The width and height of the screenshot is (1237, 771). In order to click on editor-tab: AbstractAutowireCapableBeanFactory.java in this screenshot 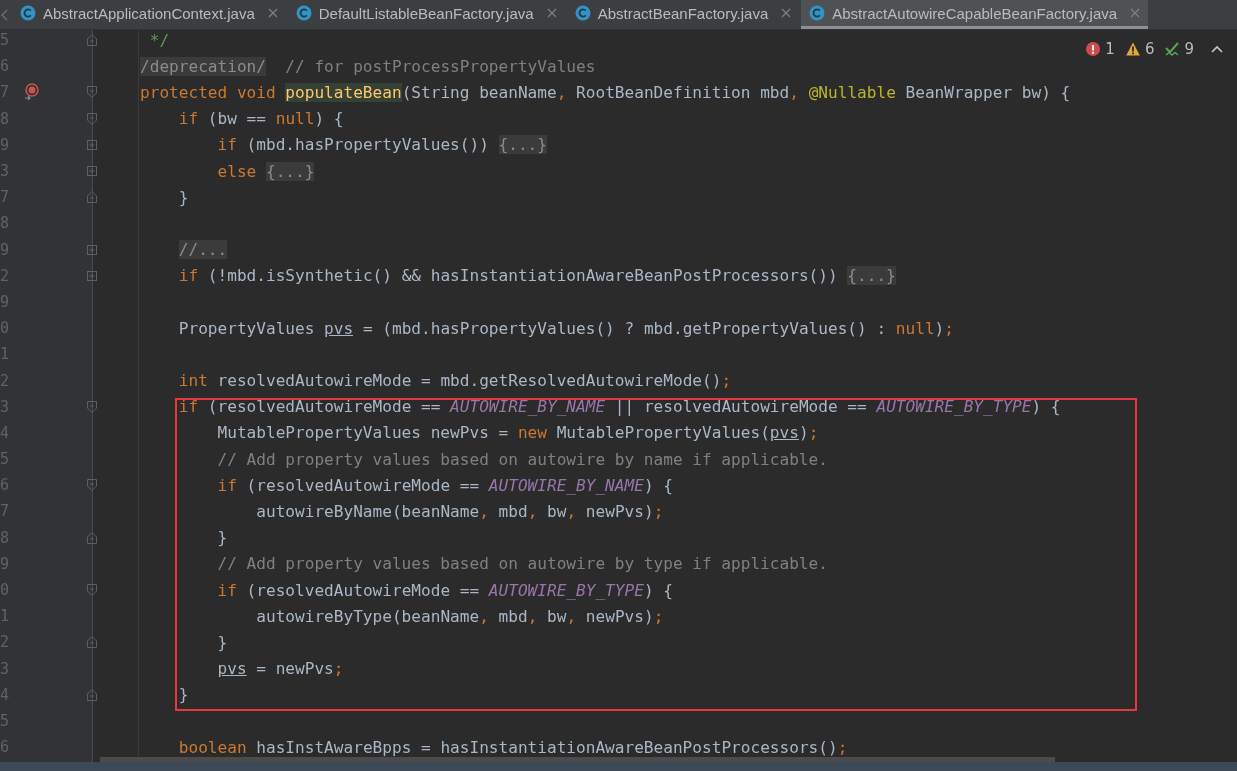, I will do `click(975, 14)`.